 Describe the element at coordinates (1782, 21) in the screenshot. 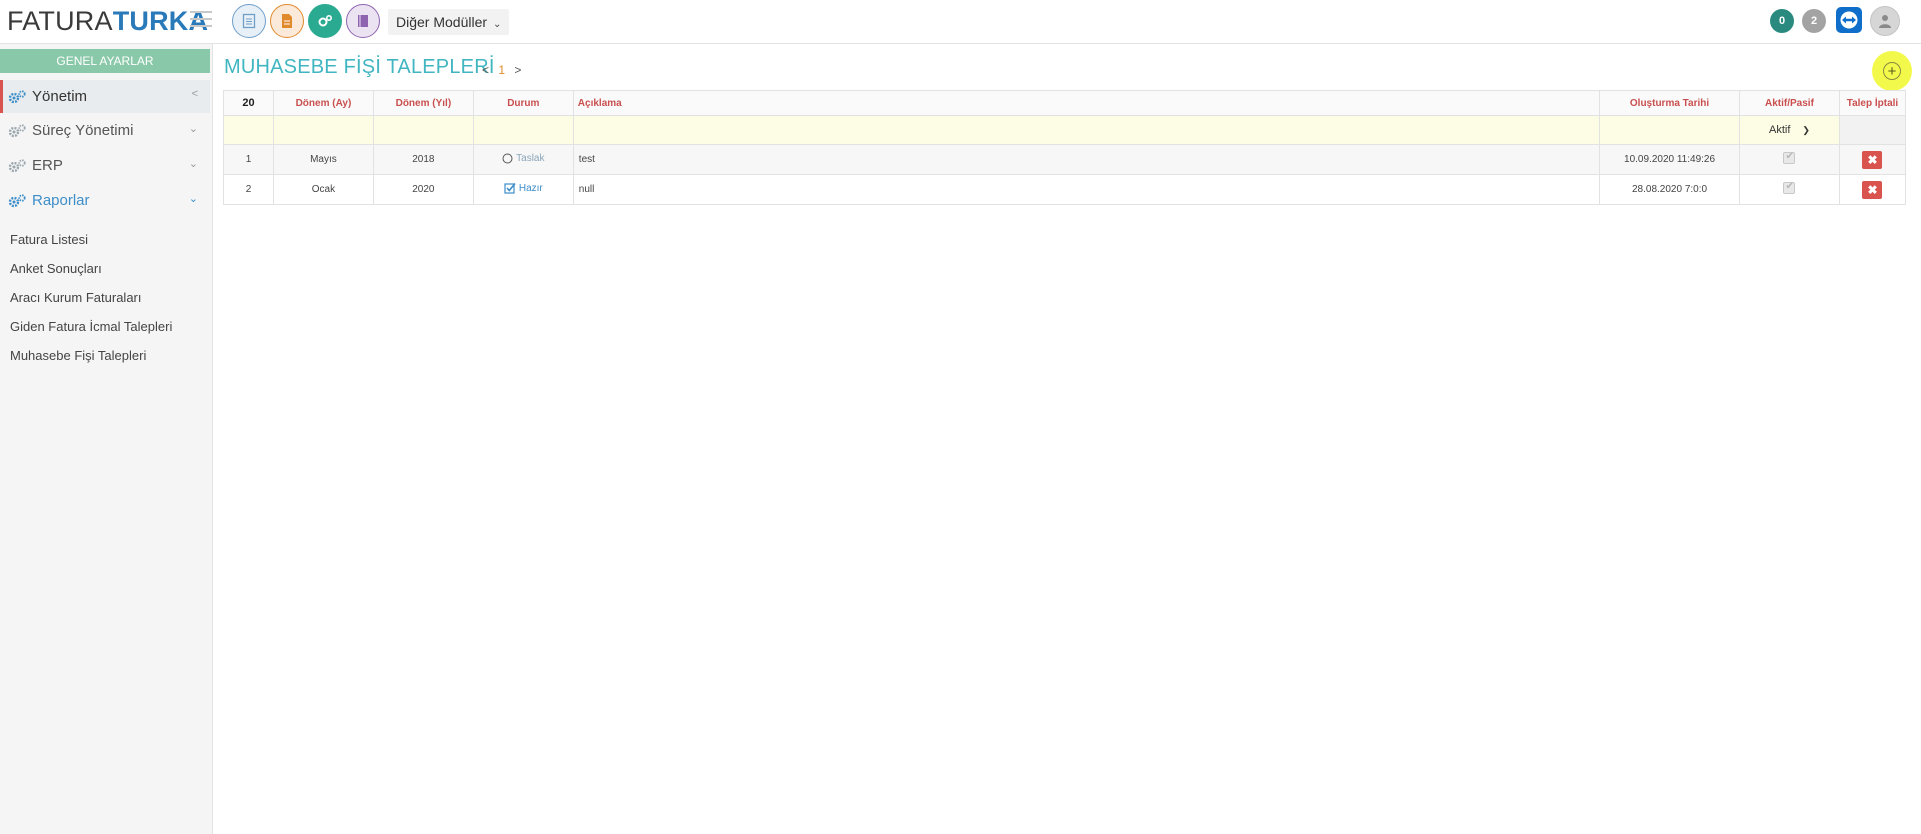

I see `notification-badge: 0` at that location.